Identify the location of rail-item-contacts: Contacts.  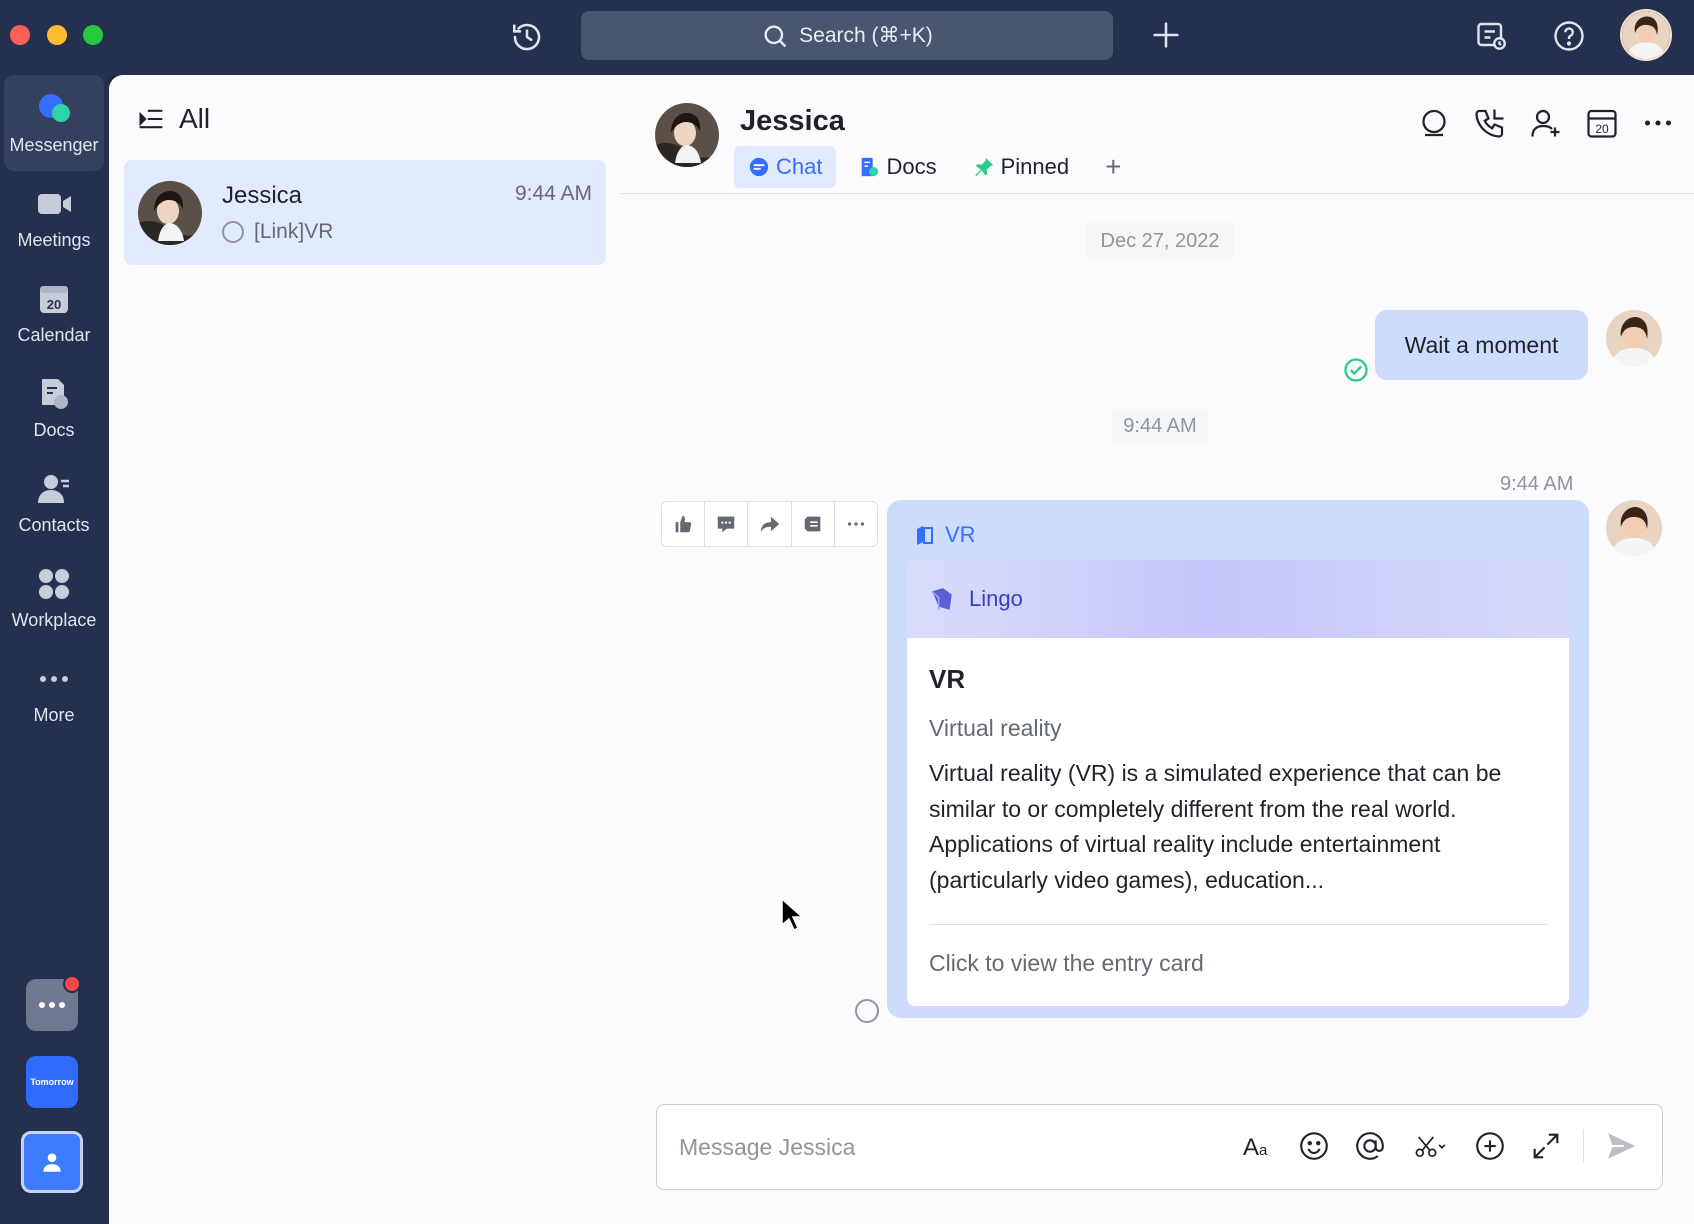
(54, 503).